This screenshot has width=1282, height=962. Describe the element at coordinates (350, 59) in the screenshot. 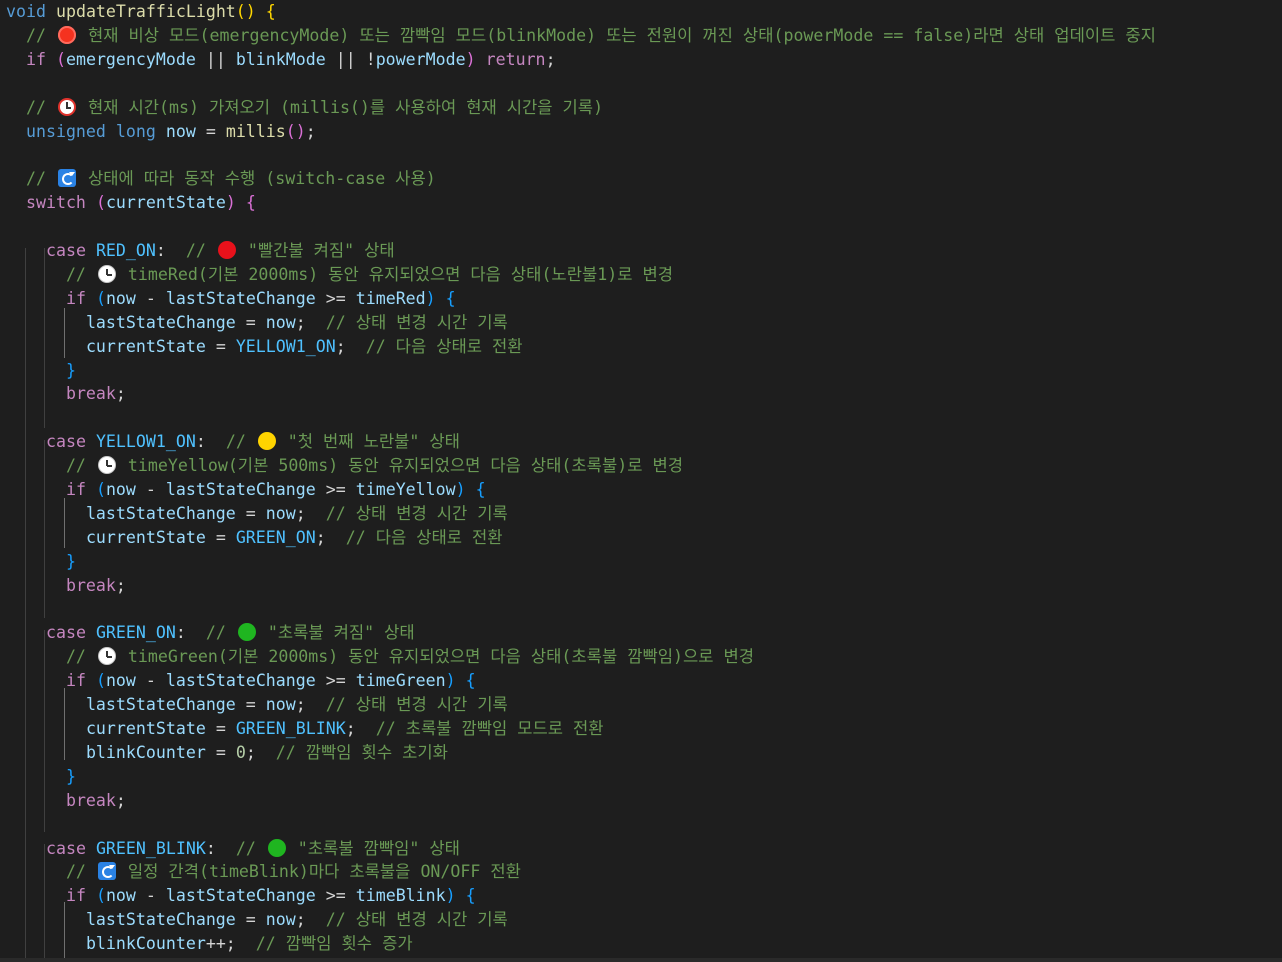

I see `code-token: || !` at that location.